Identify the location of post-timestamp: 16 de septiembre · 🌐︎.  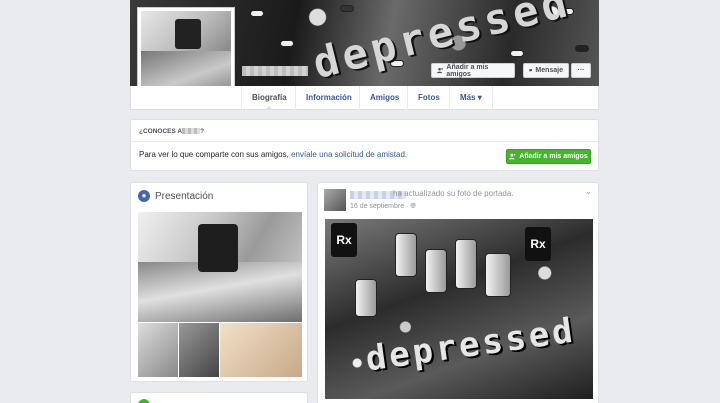
(383, 207).